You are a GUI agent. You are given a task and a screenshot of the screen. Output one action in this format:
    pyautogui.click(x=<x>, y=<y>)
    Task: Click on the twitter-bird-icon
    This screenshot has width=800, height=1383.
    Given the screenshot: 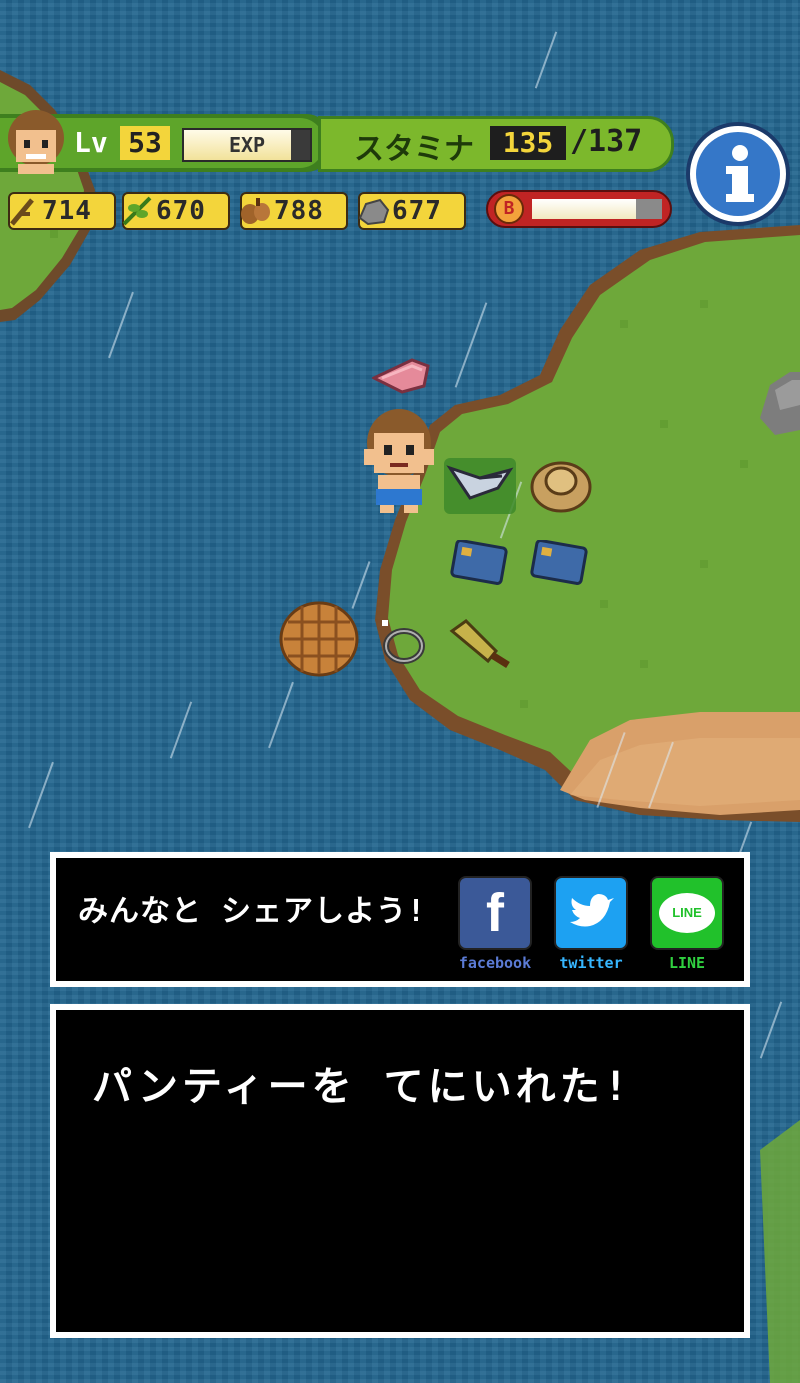 What is the action you would take?
    pyautogui.click(x=592, y=910)
    